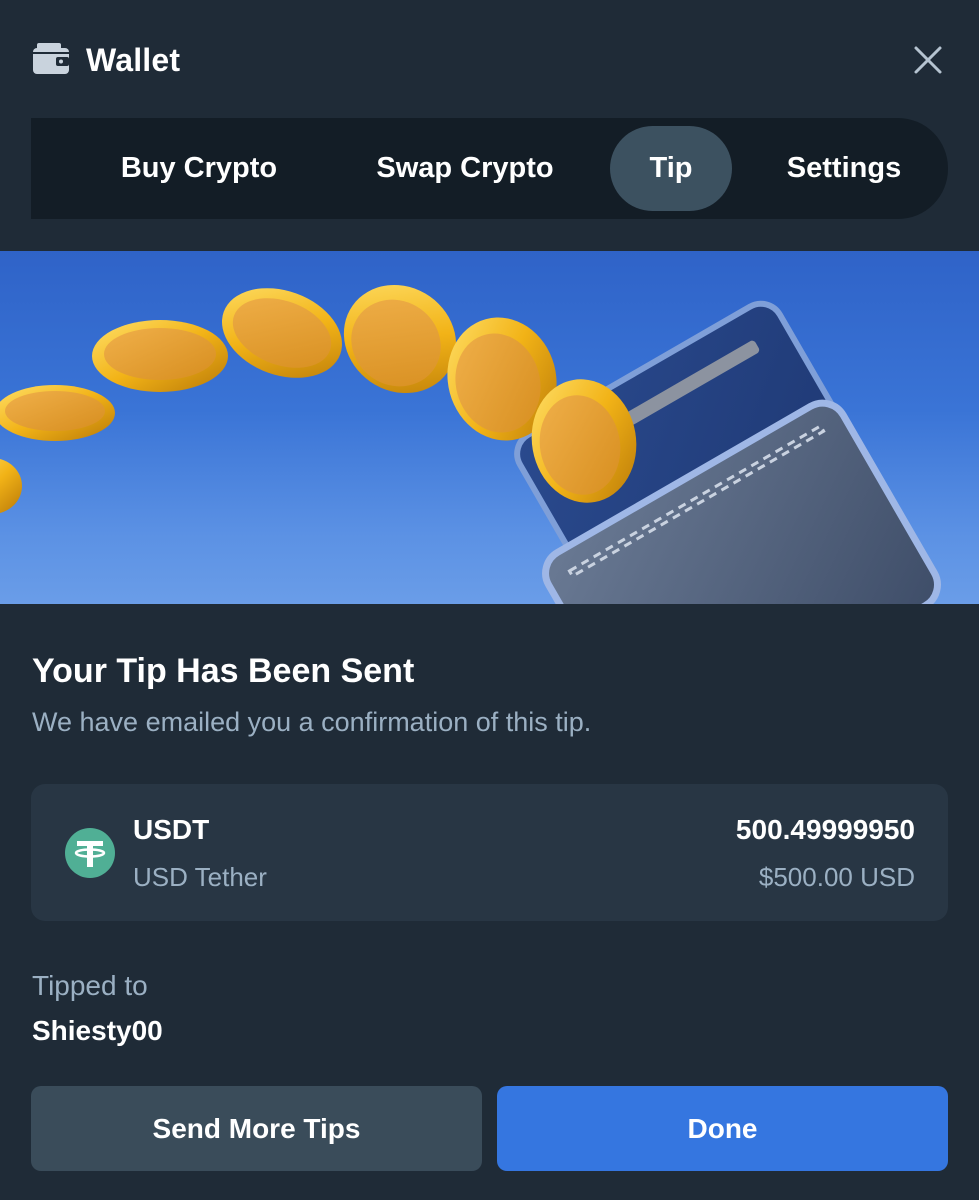 This screenshot has height=1200, width=979. I want to click on tab-settings: Settings, so click(844, 168).